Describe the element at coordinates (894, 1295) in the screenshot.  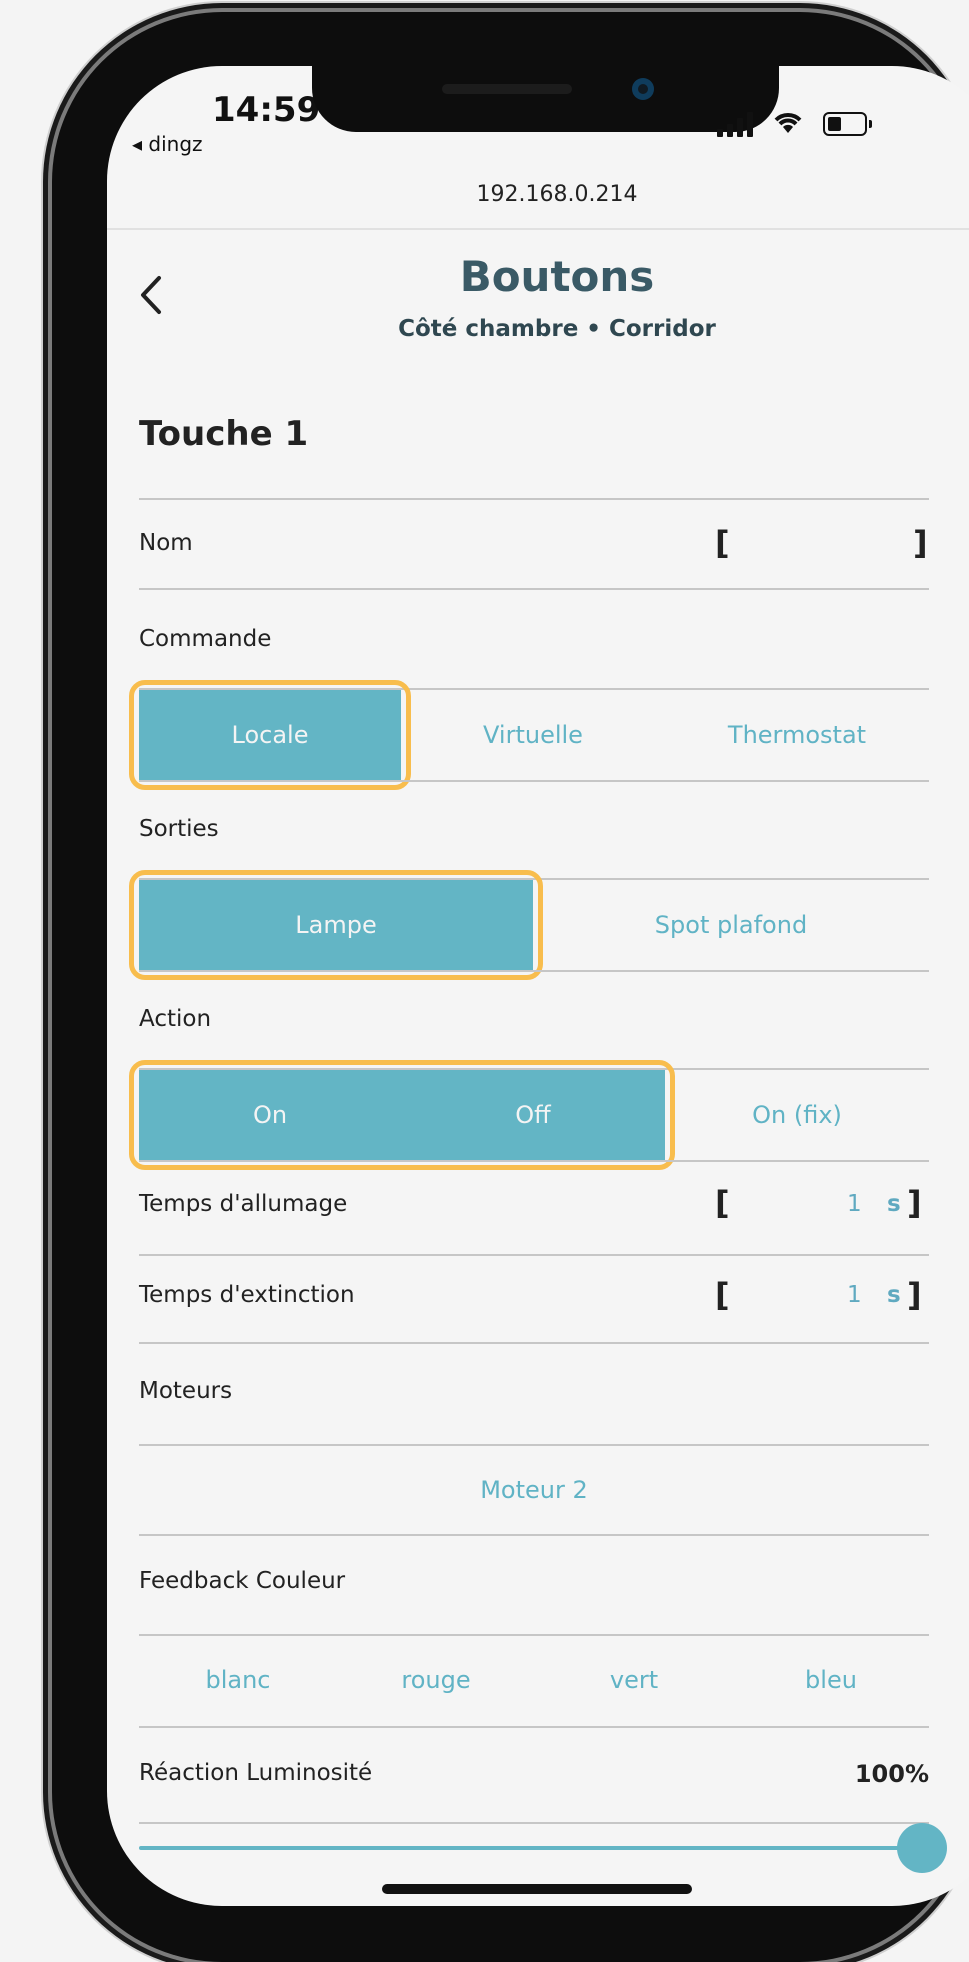
I see `temps-extinction-unit: s` at that location.